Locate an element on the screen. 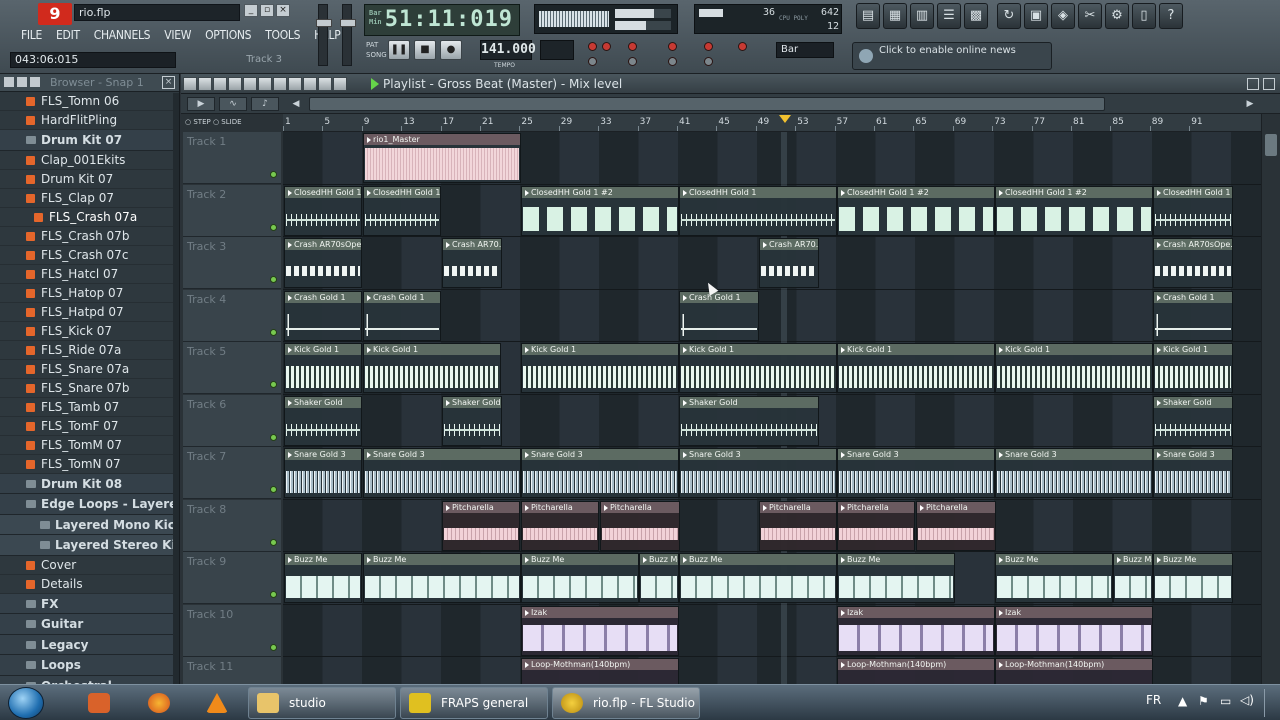 This screenshot has height=720, width=1280. track-header: Track 7 is located at coordinates (232, 473).